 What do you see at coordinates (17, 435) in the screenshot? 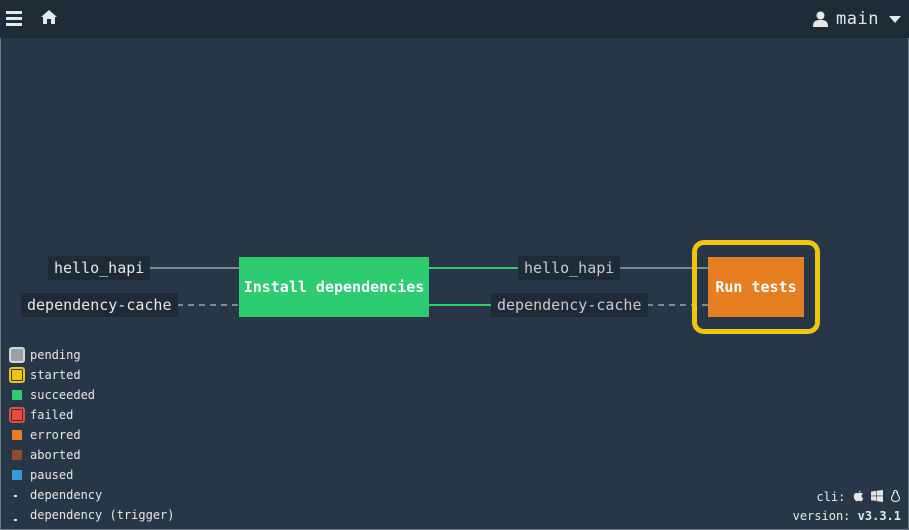
I see `legend-swatch-errored` at bounding box center [17, 435].